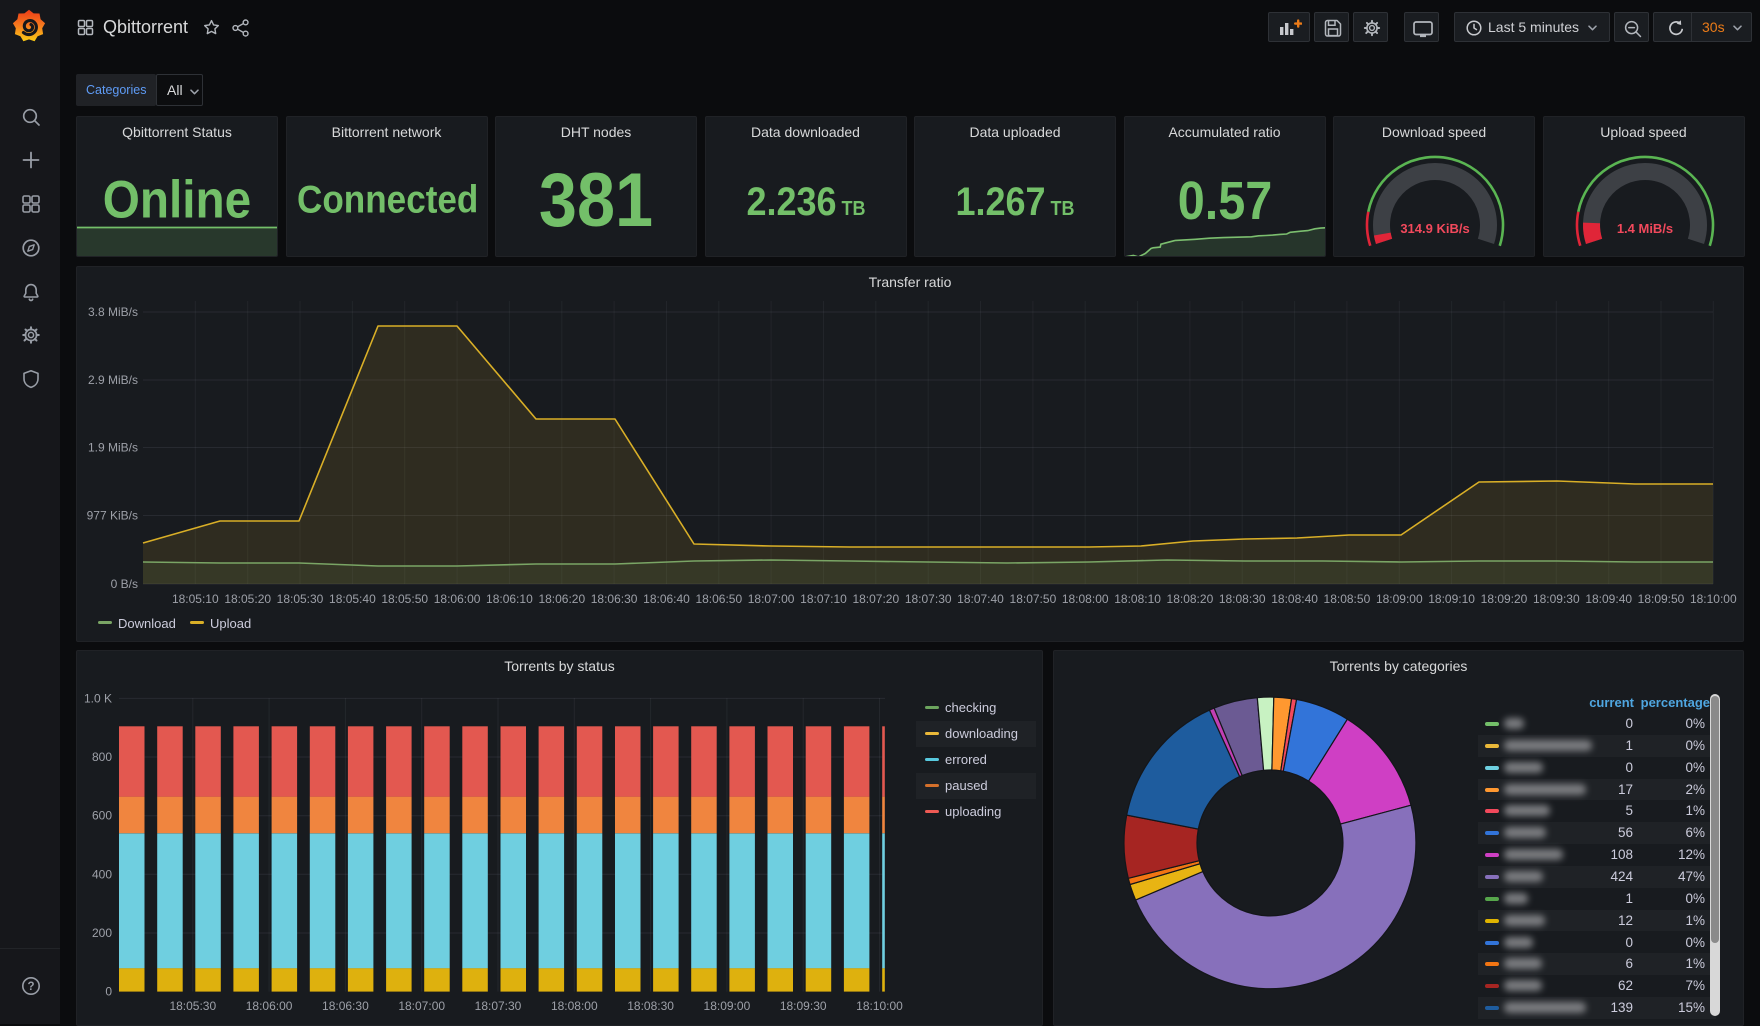  What do you see at coordinates (980, 599) in the screenshot?
I see `svg-text: 18:07:40` at bounding box center [980, 599].